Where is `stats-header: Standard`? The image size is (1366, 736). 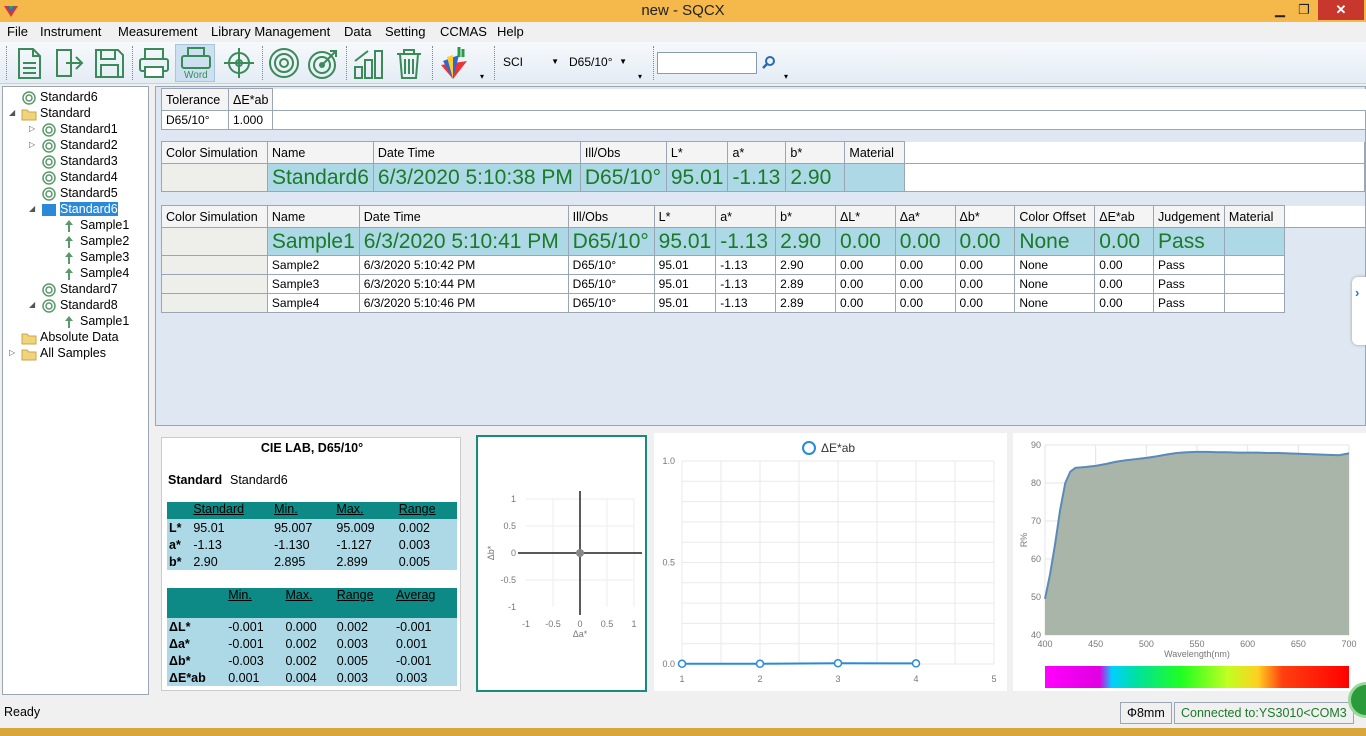 stats-header: Standard is located at coordinates (232, 510).